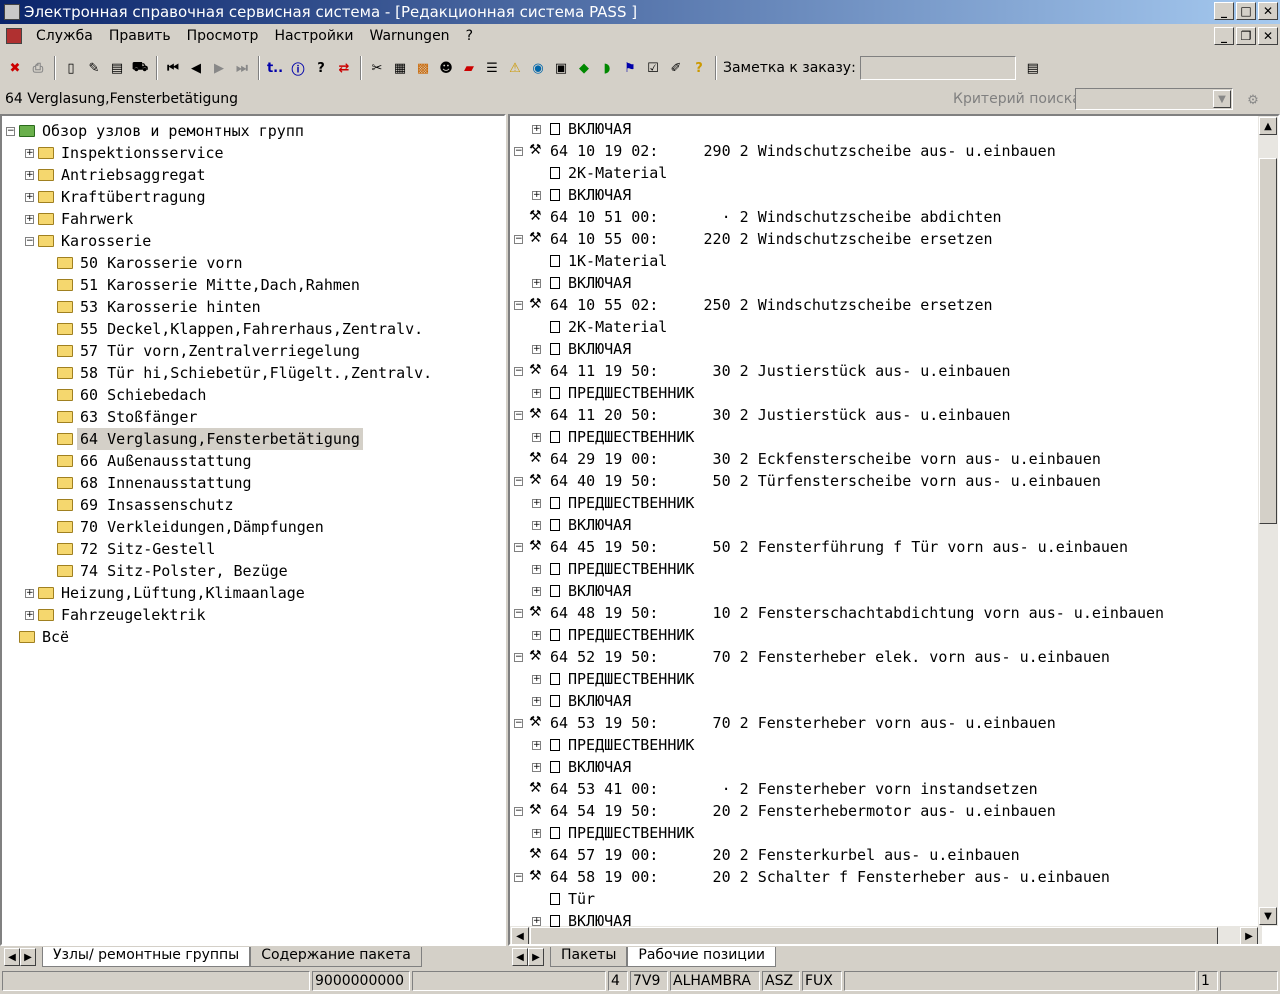 The height and width of the screenshot is (994, 1280). What do you see at coordinates (220, 285) in the screenshot?
I see `tree-subgroup: 51 Karosserie Mitte,Dach,Rahmen` at bounding box center [220, 285].